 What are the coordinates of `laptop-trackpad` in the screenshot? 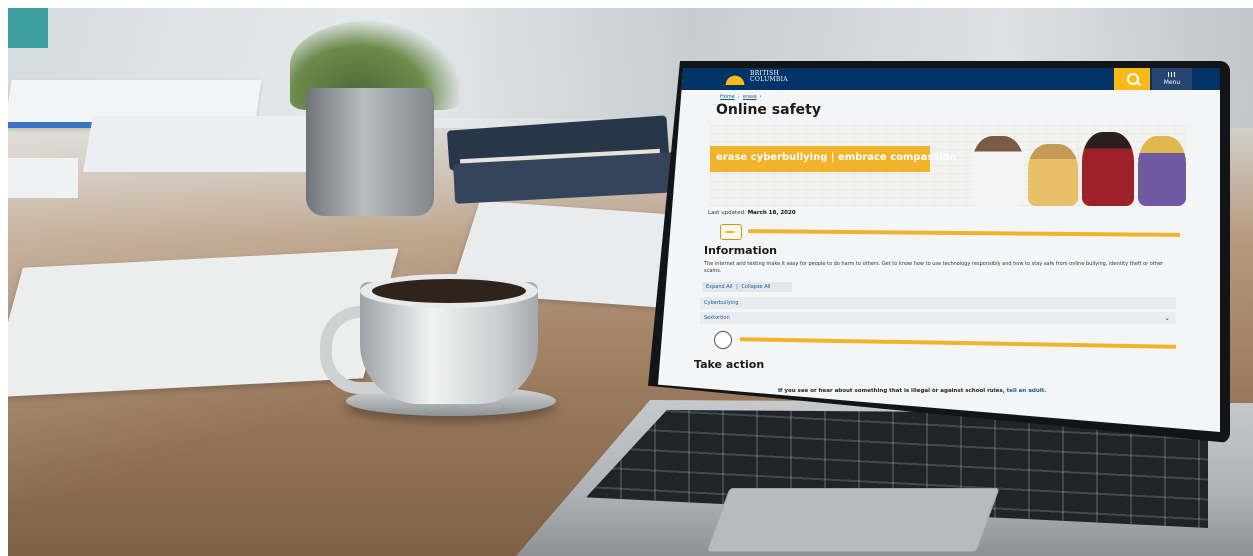 It's located at (853, 520).